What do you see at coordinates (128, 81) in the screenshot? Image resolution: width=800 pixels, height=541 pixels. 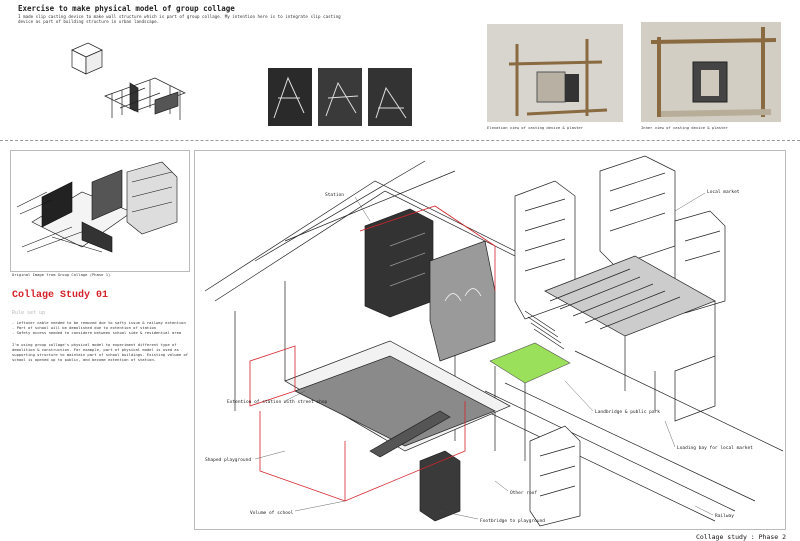 I see `casting-device-drawing` at bounding box center [128, 81].